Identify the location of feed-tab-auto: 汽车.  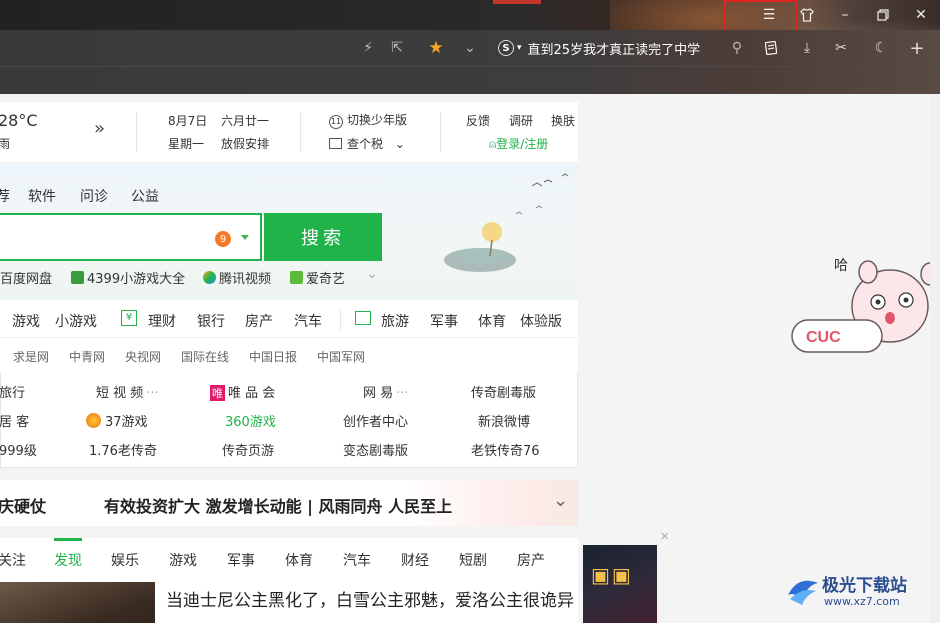
(357, 560).